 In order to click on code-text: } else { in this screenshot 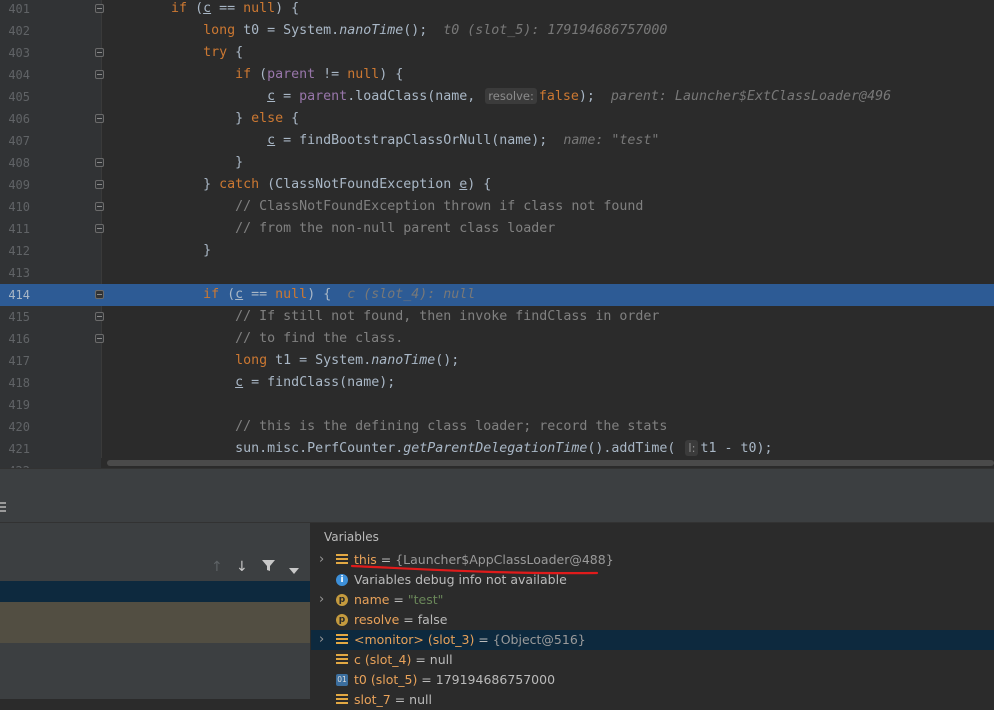, I will do `click(203, 119)`.